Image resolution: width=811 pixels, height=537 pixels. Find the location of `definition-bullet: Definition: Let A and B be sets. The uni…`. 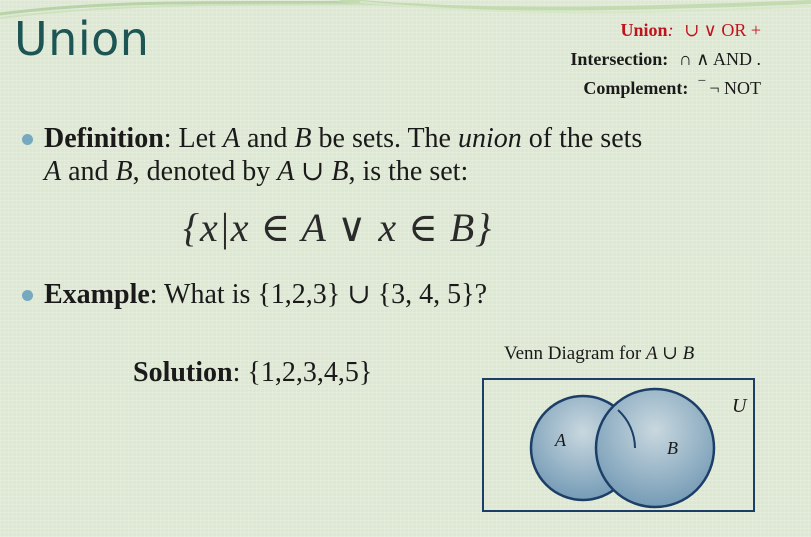

definition-bullet: Definition: Let A and B be sets. The uni… is located at coordinates (402, 155).